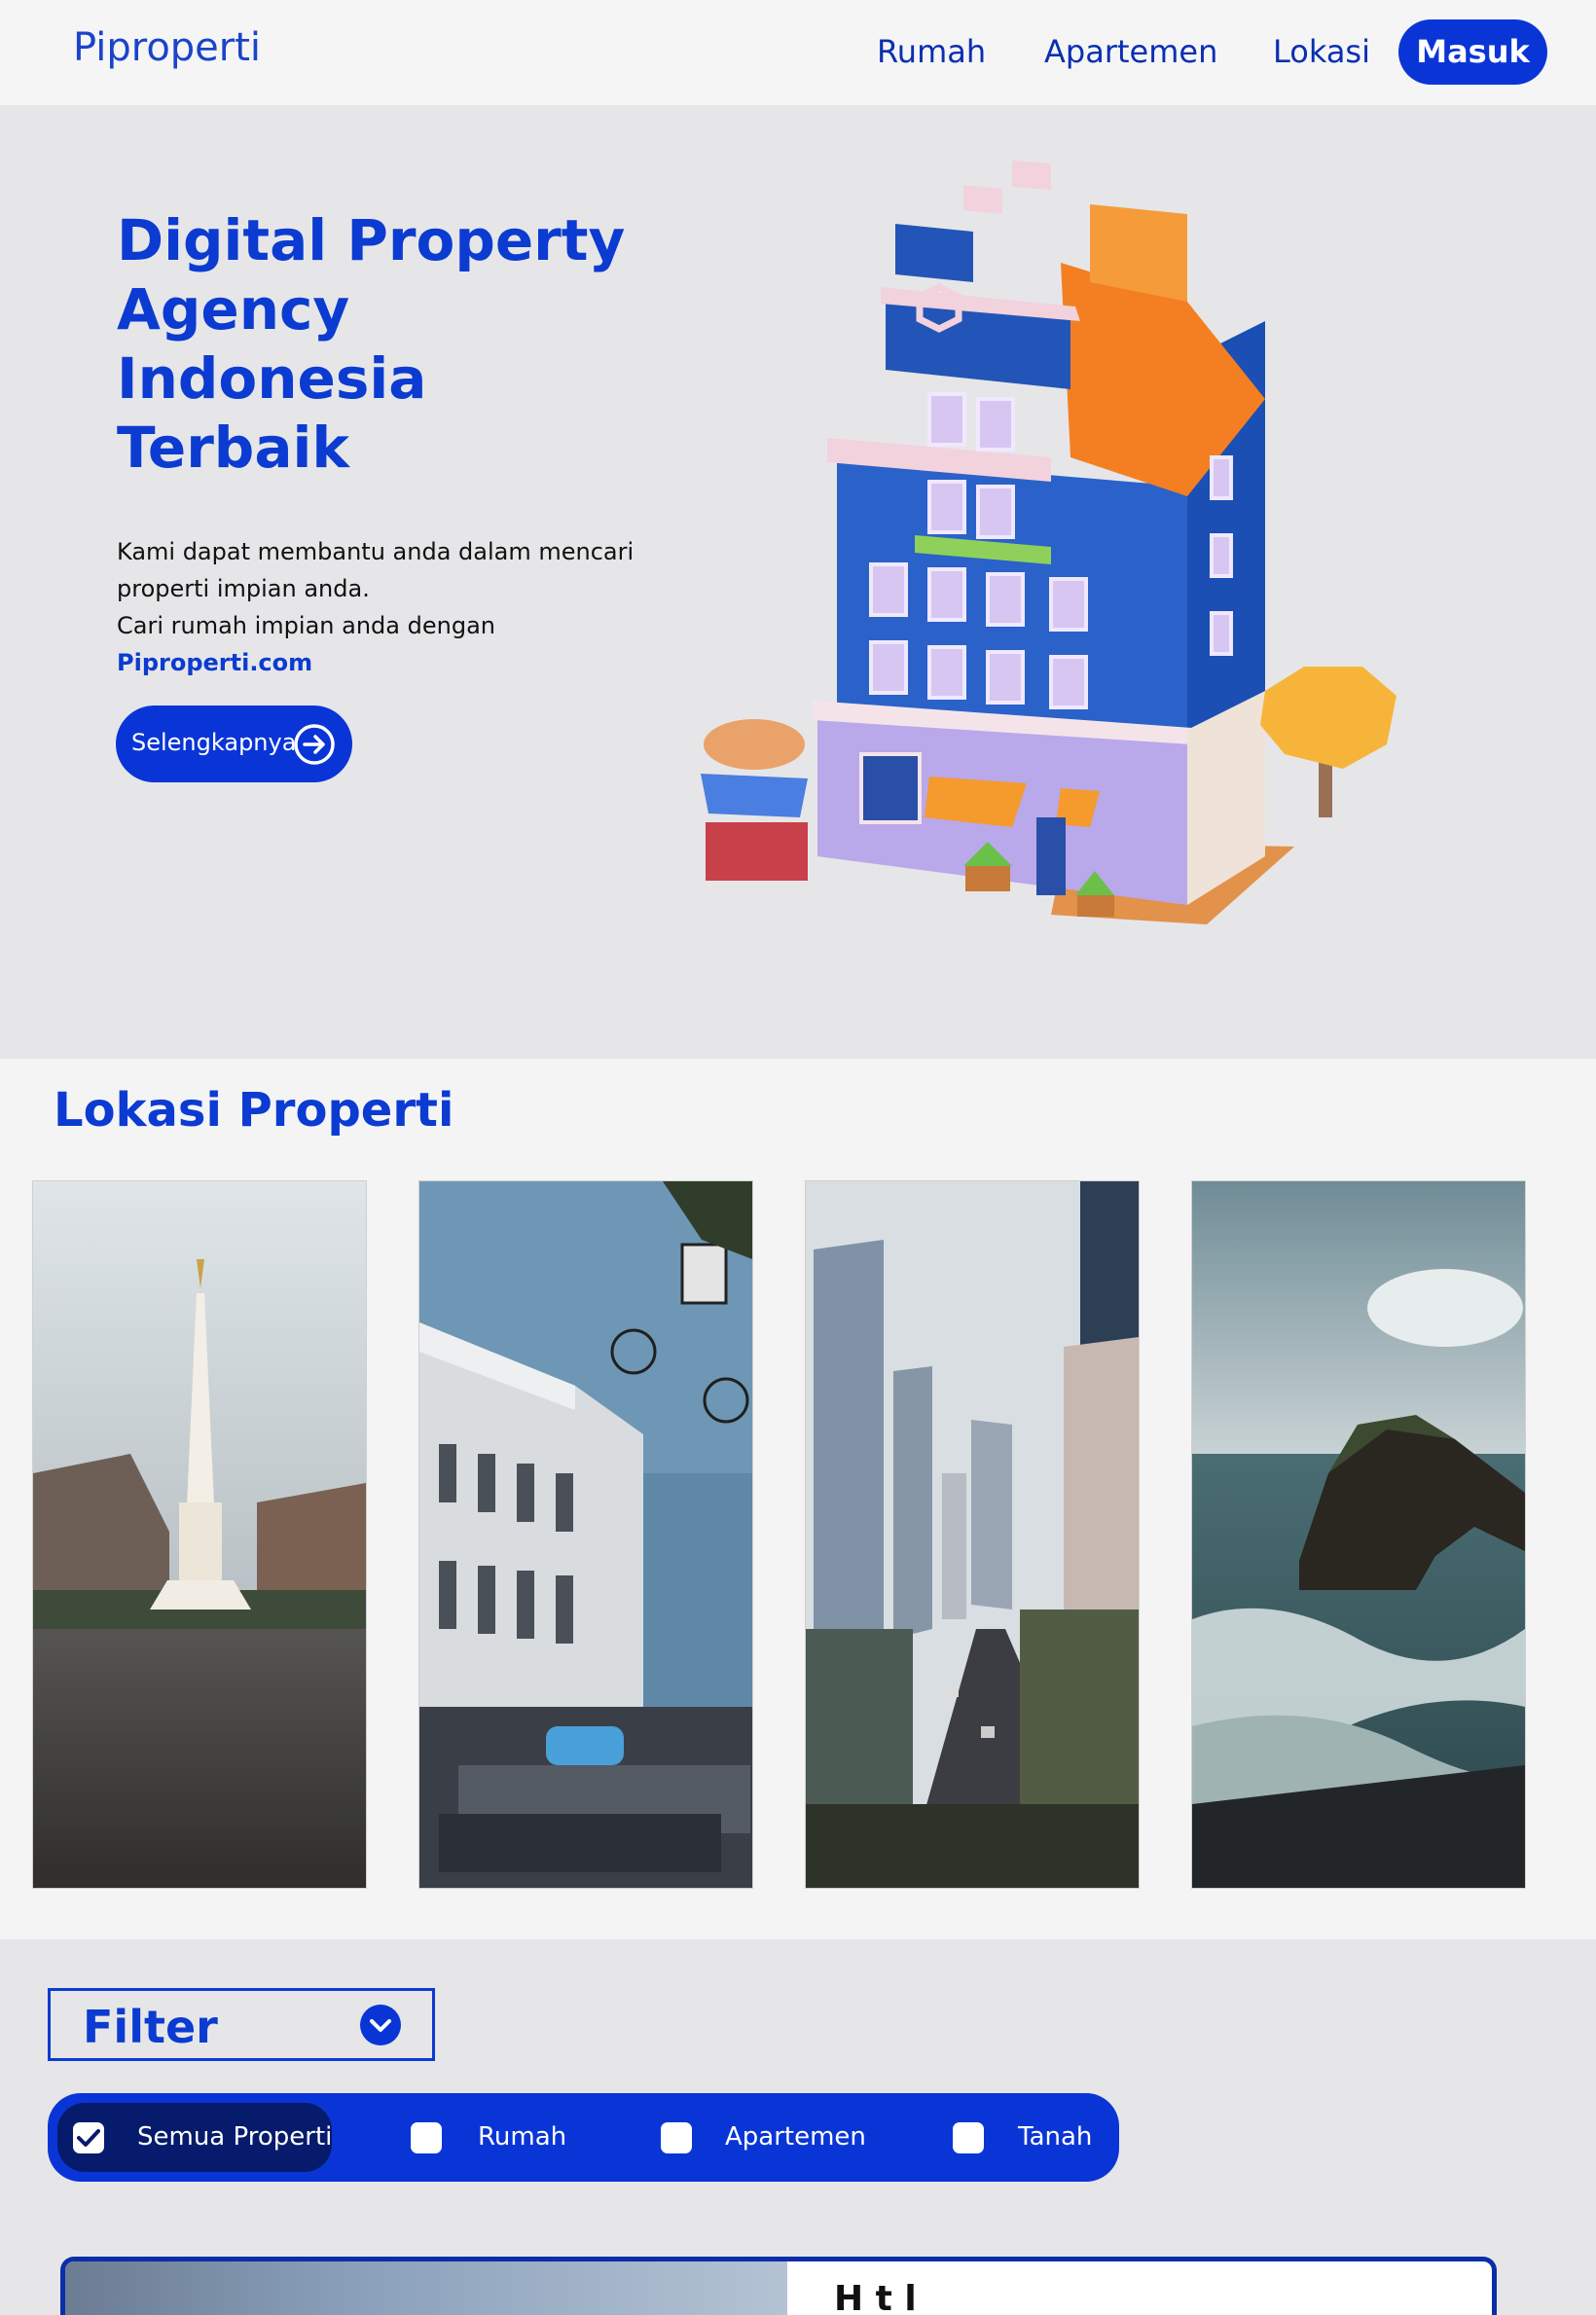 The image size is (1596, 2315). I want to click on filter-dropdown: Filter, so click(241, 2024).